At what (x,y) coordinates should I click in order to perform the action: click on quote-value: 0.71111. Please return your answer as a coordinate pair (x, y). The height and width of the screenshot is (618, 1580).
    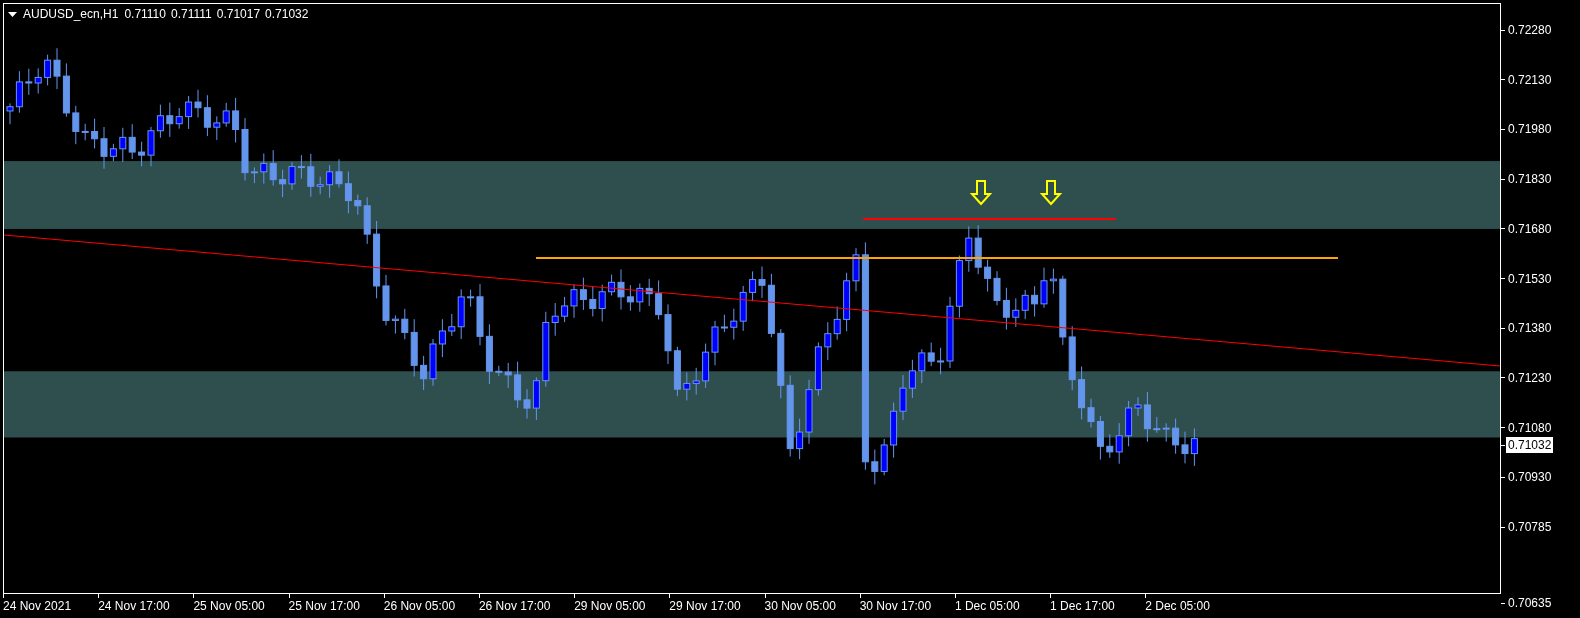
    Looking at the image, I should click on (191, 14).